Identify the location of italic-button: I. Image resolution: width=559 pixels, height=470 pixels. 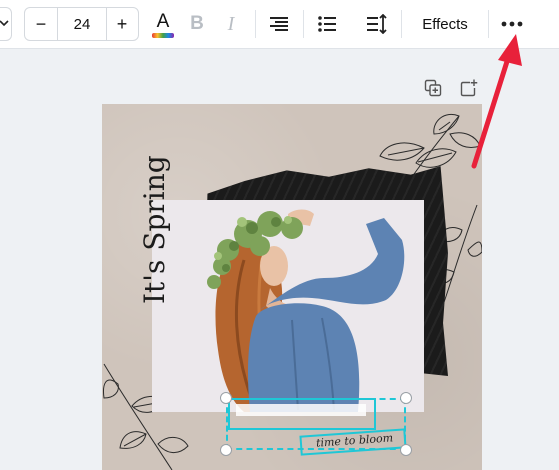
(231, 24).